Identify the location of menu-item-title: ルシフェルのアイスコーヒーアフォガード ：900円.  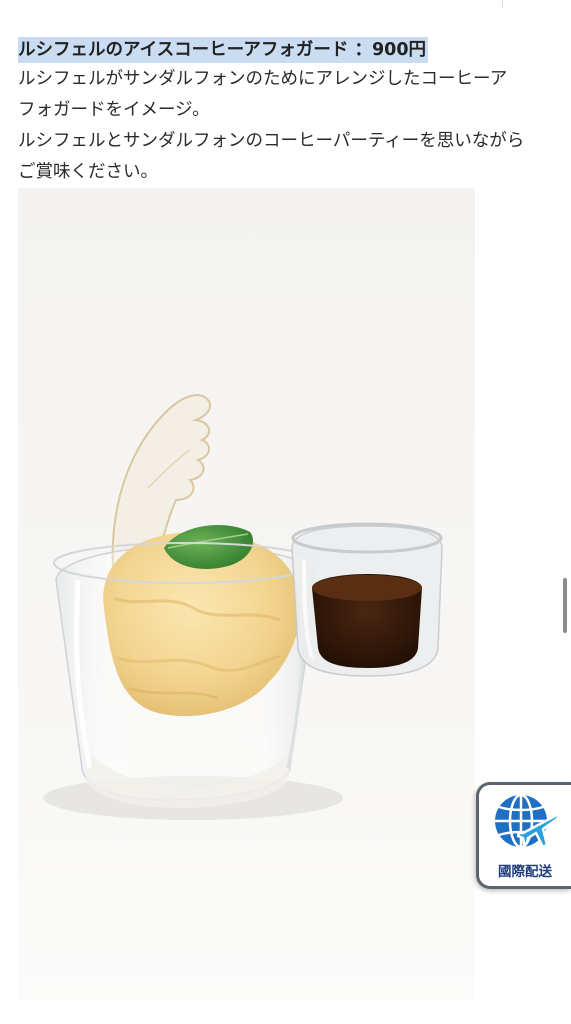
(223, 50).